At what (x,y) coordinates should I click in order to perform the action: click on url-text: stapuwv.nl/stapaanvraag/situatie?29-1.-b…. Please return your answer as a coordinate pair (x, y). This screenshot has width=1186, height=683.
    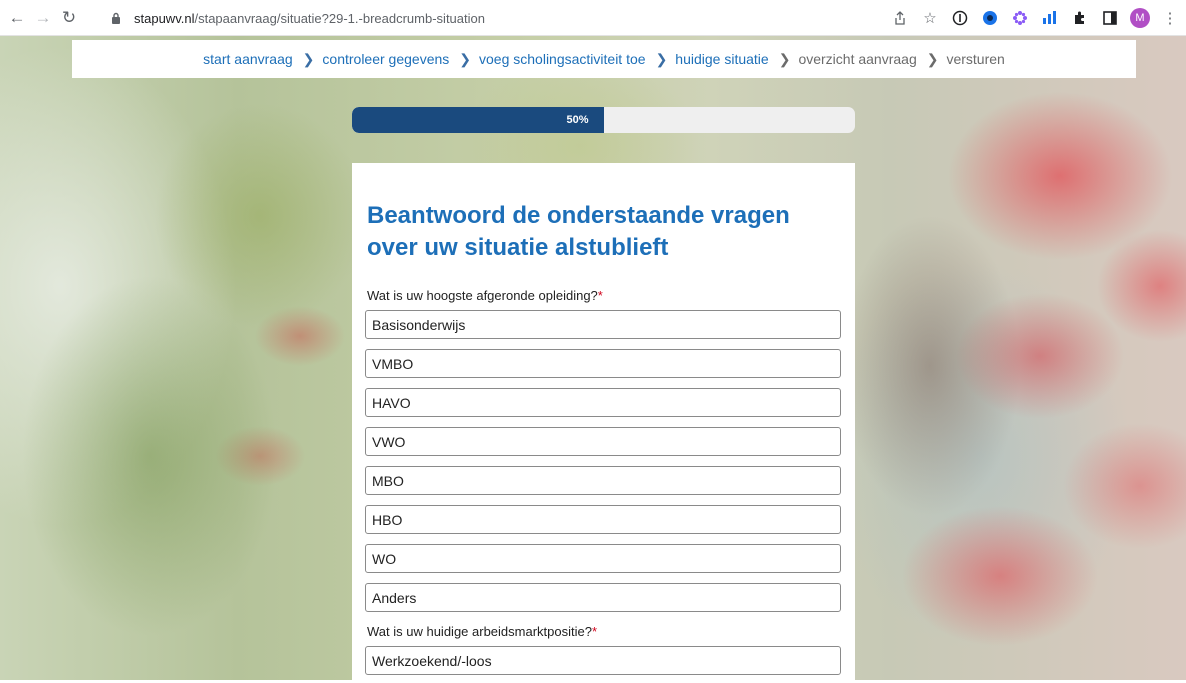
    Looking at the image, I should click on (309, 18).